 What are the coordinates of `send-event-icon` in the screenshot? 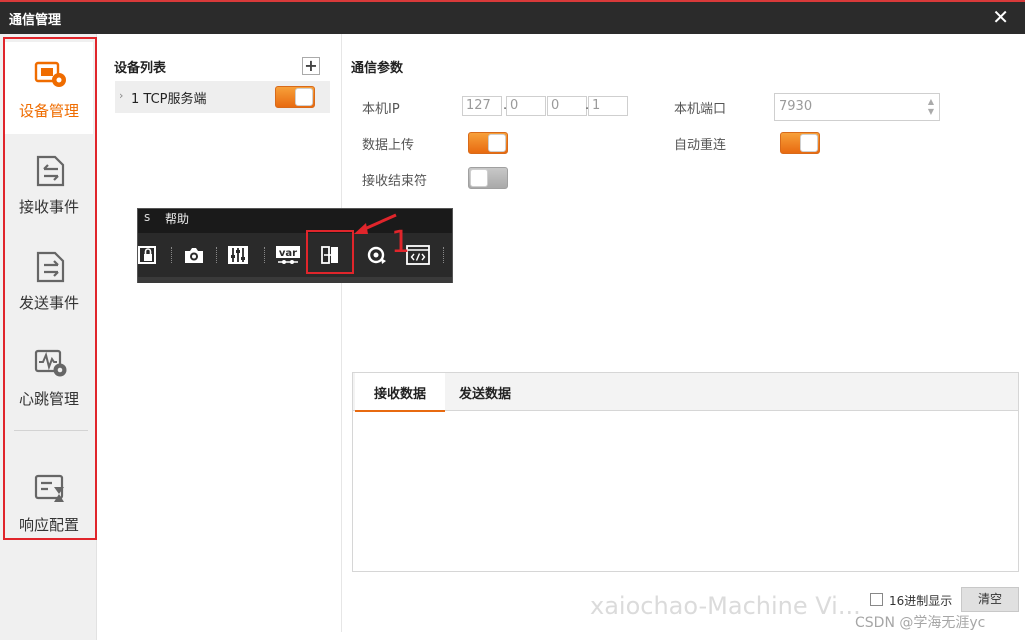 It's located at (50, 267).